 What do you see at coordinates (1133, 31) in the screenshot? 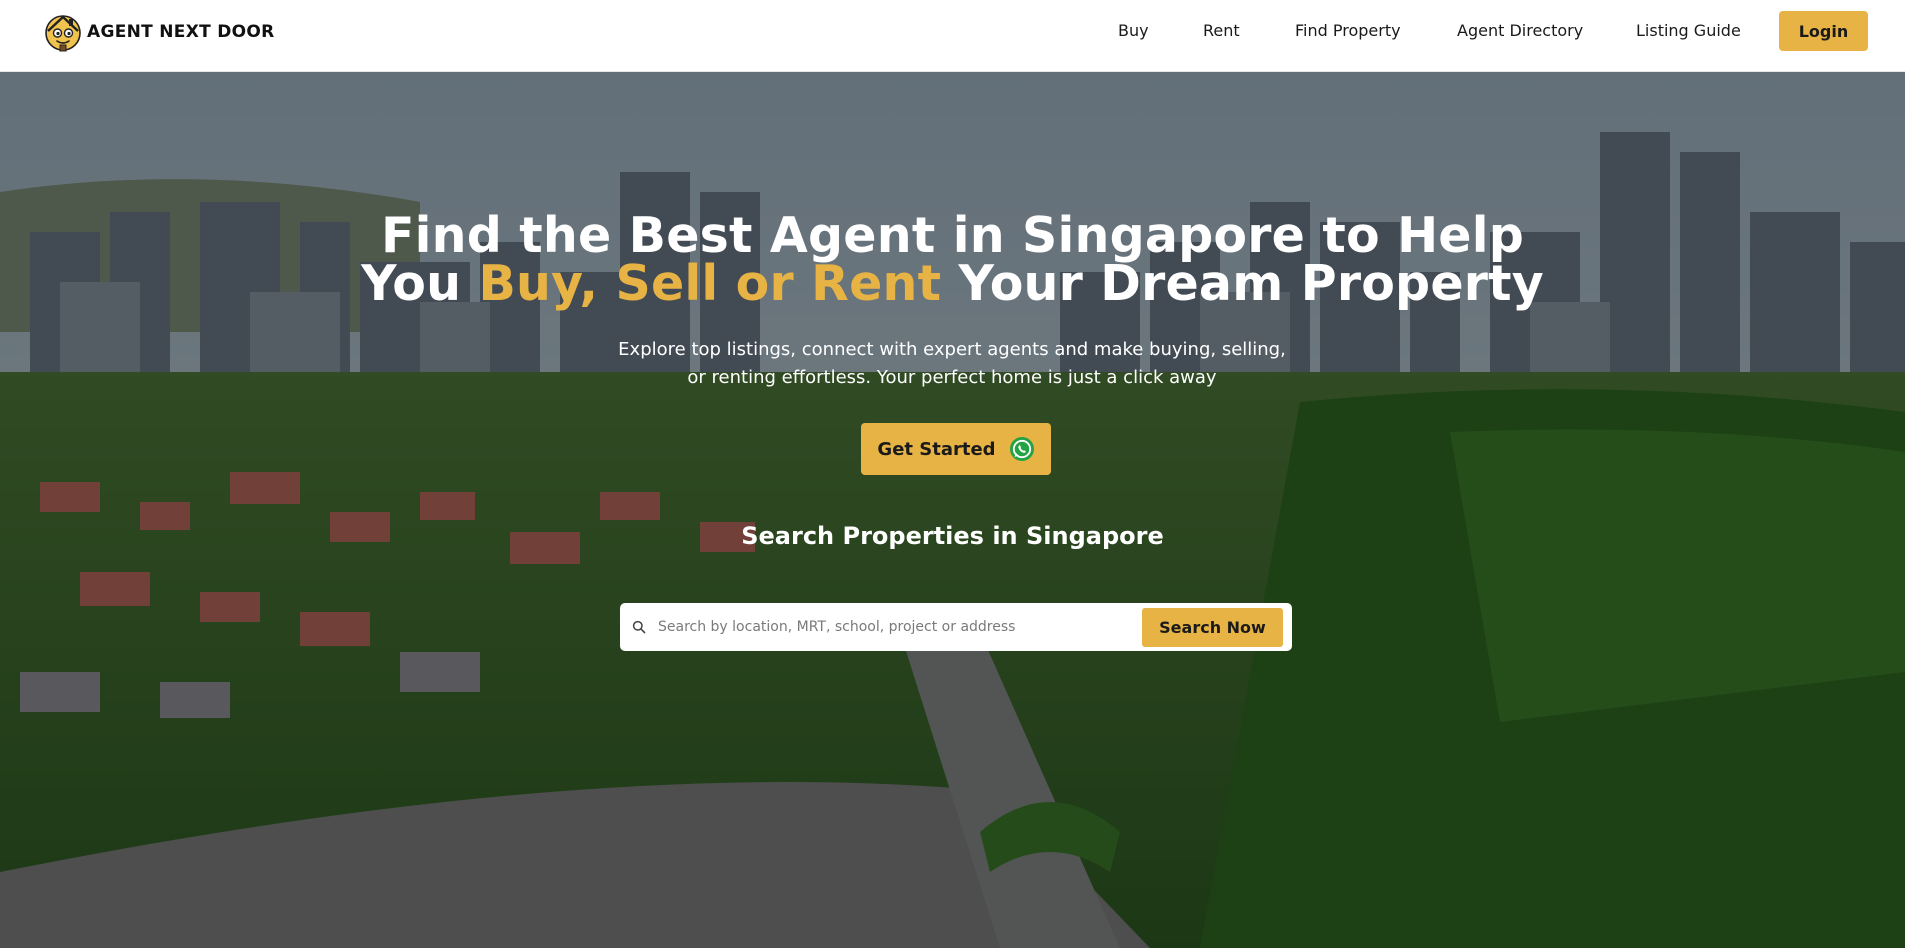
I see `nav-buy: Buy` at bounding box center [1133, 31].